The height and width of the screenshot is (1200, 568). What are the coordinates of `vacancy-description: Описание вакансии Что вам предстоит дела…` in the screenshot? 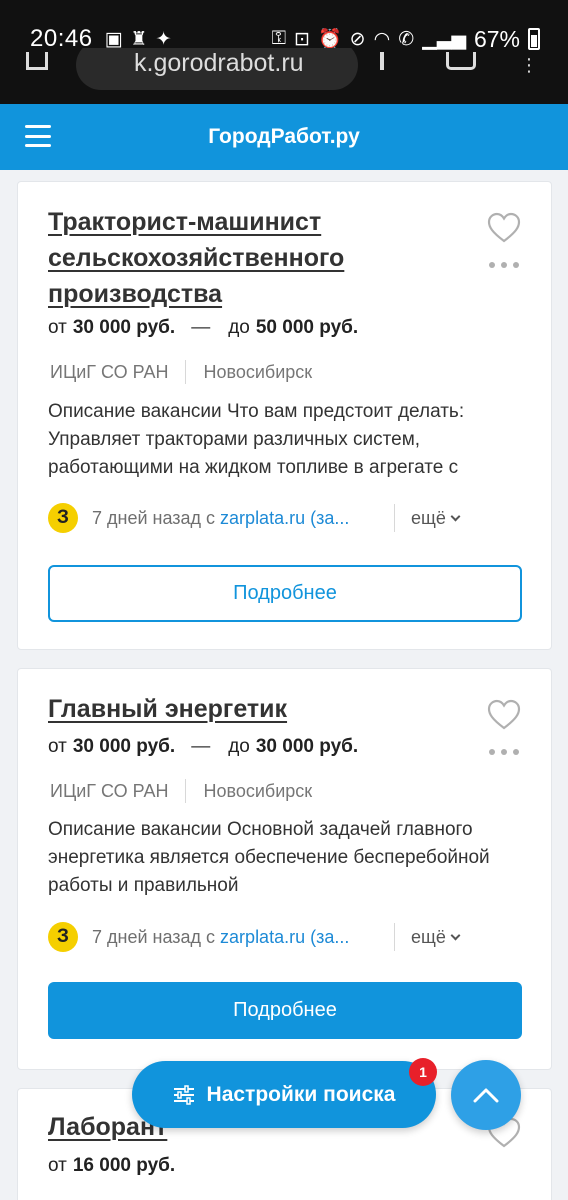 It's located at (256, 439).